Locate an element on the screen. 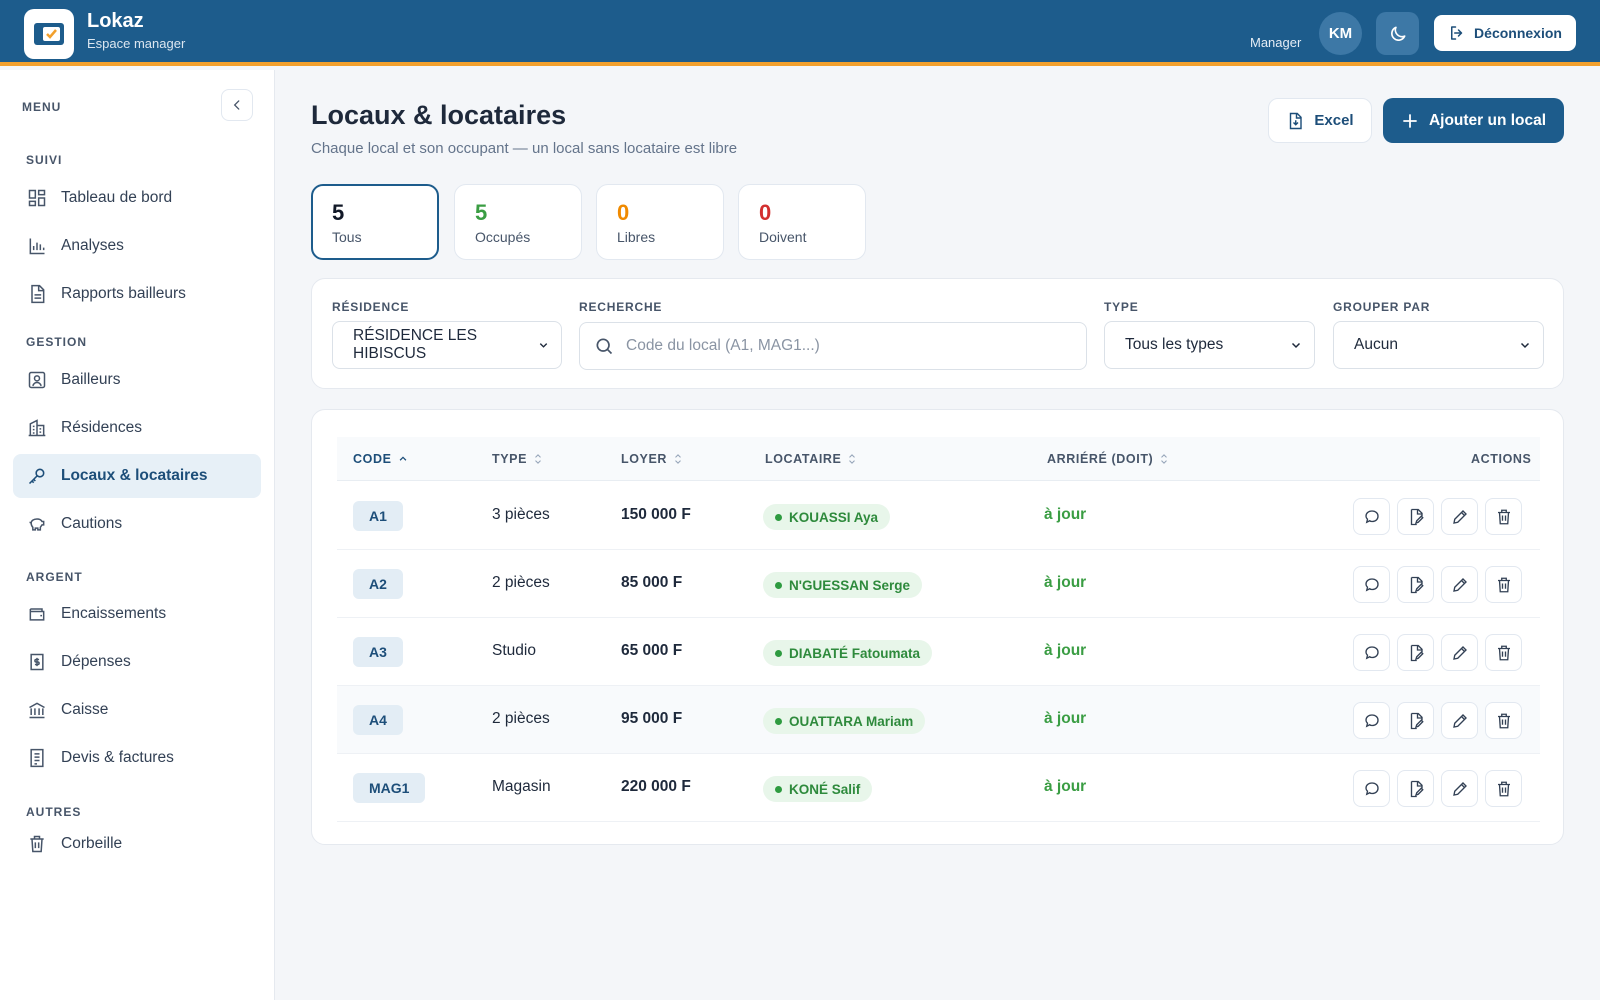 The width and height of the screenshot is (1600, 1000). sidebar-item-tableau-de-bord: Tableau de bord is located at coordinates (137, 198).